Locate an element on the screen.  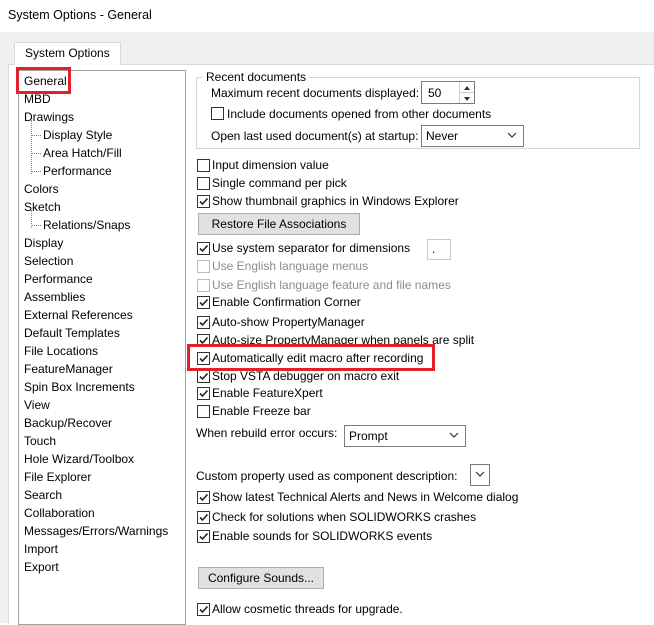
open-last-select: Never is located at coordinates (472, 136).